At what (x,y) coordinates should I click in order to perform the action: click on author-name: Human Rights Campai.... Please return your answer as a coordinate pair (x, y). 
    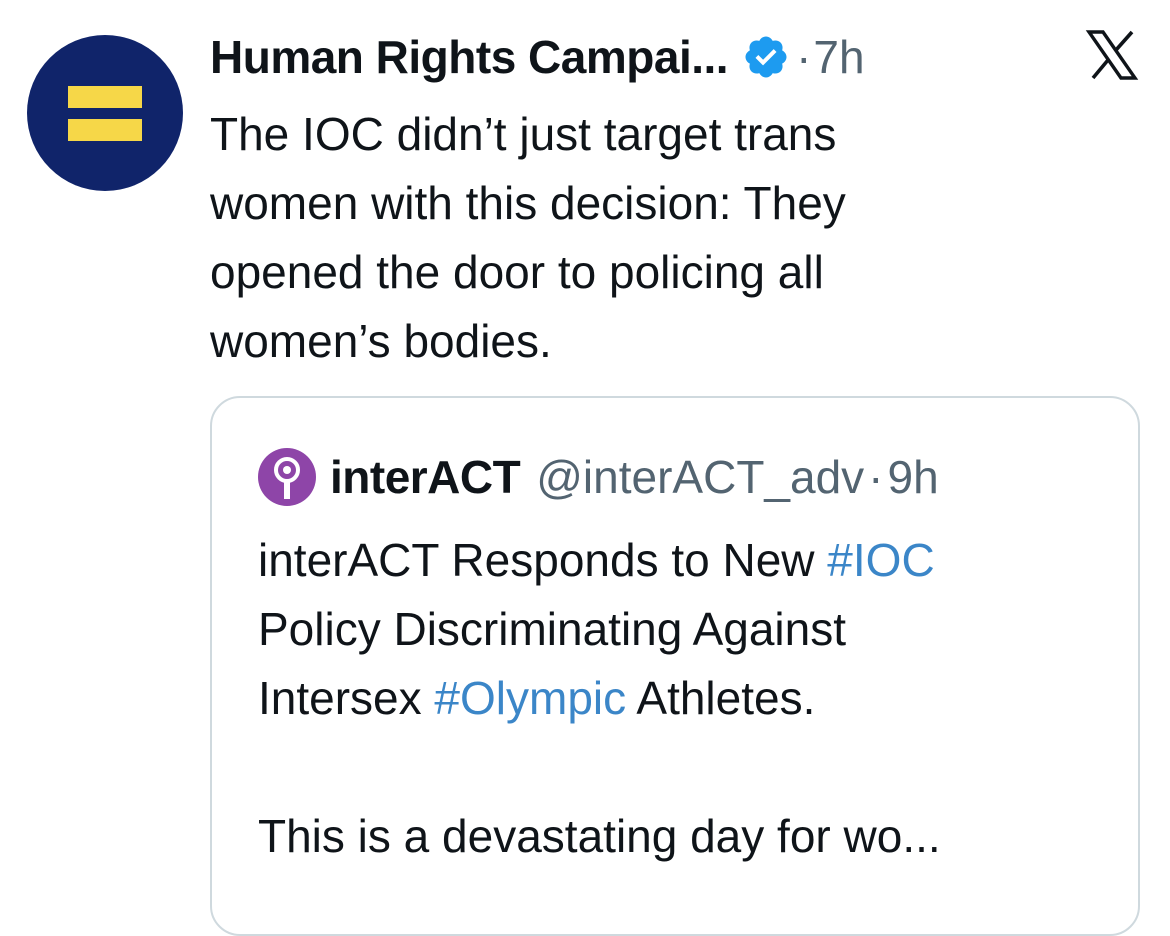
    Looking at the image, I should click on (469, 57).